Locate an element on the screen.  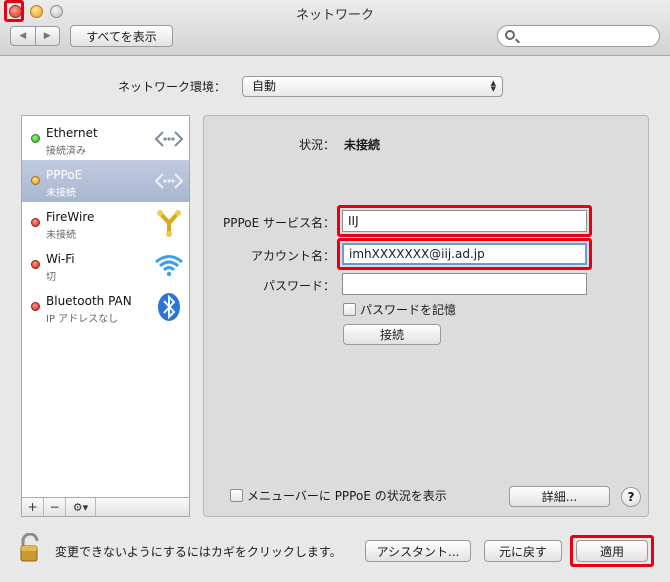
status-value: 未接続 is located at coordinates (362, 145).